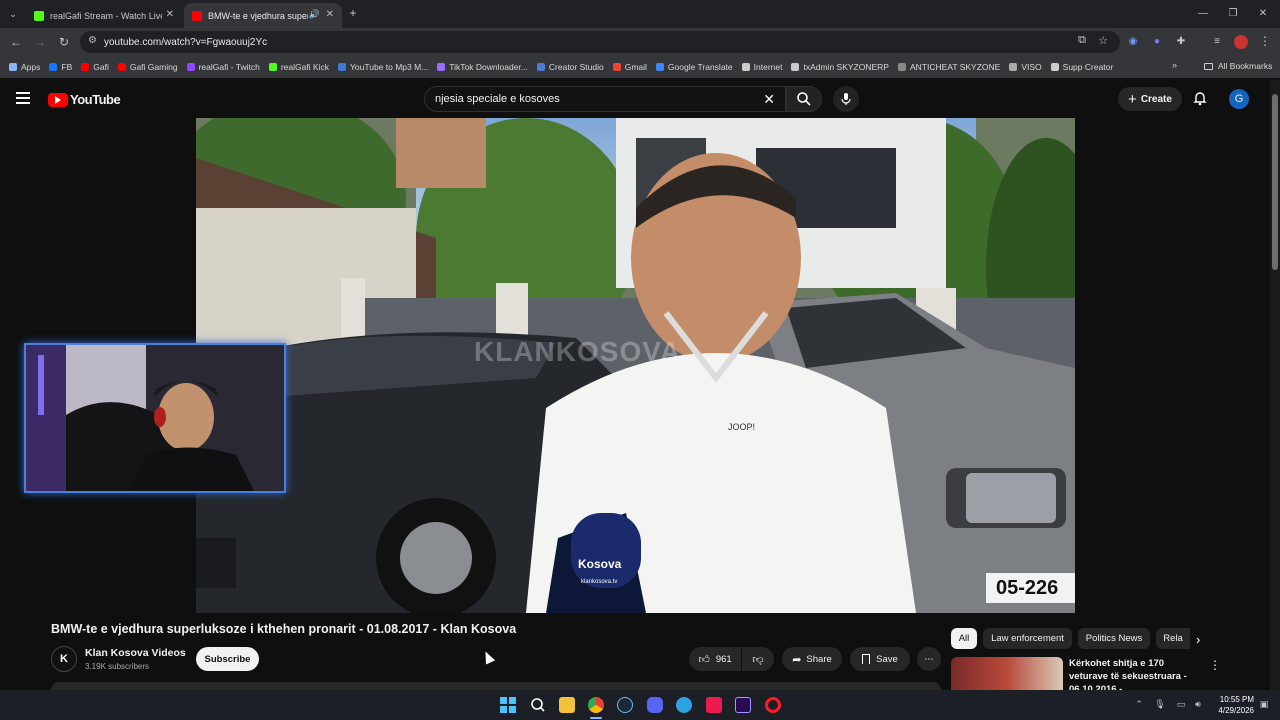  I want to click on save-button: Save, so click(880, 659).